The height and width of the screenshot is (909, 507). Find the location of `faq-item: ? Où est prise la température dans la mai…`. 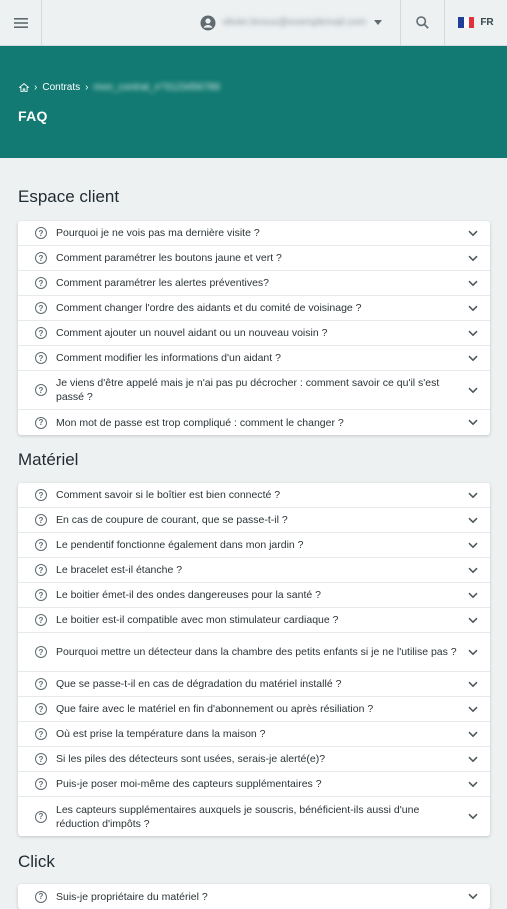

faq-item: ? Où est prise la température dans la mai… is located at coordinates (254, 734).